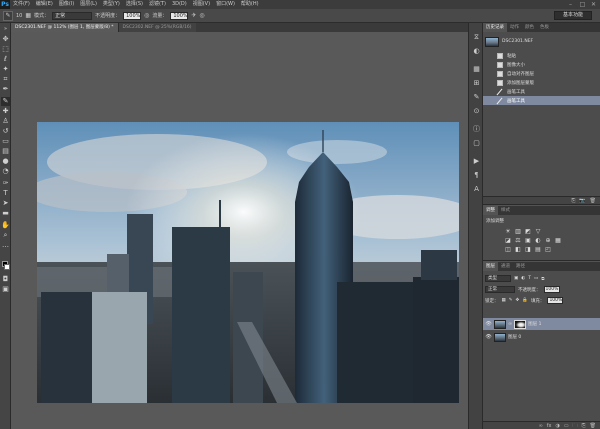 Image resolution: width=600 pixels, height=429 pixels. Describe the element at coordinates (5, 121) in the screenshot. I see `stamp-tool-icon: ♙` at that location.